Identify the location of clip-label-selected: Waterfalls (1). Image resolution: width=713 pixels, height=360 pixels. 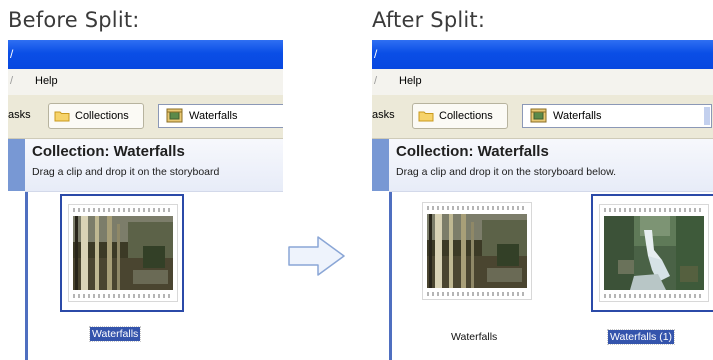
(641, 337).